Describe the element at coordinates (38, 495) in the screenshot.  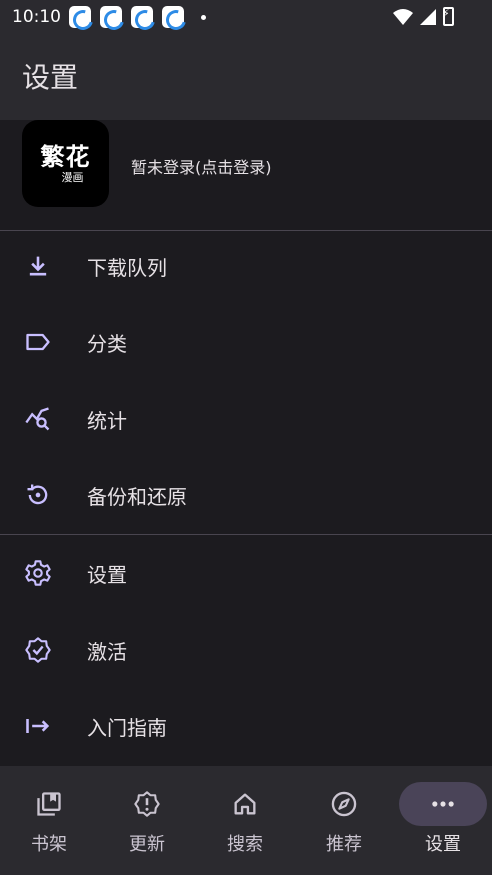
I see `backup-restore-icon` at that location.